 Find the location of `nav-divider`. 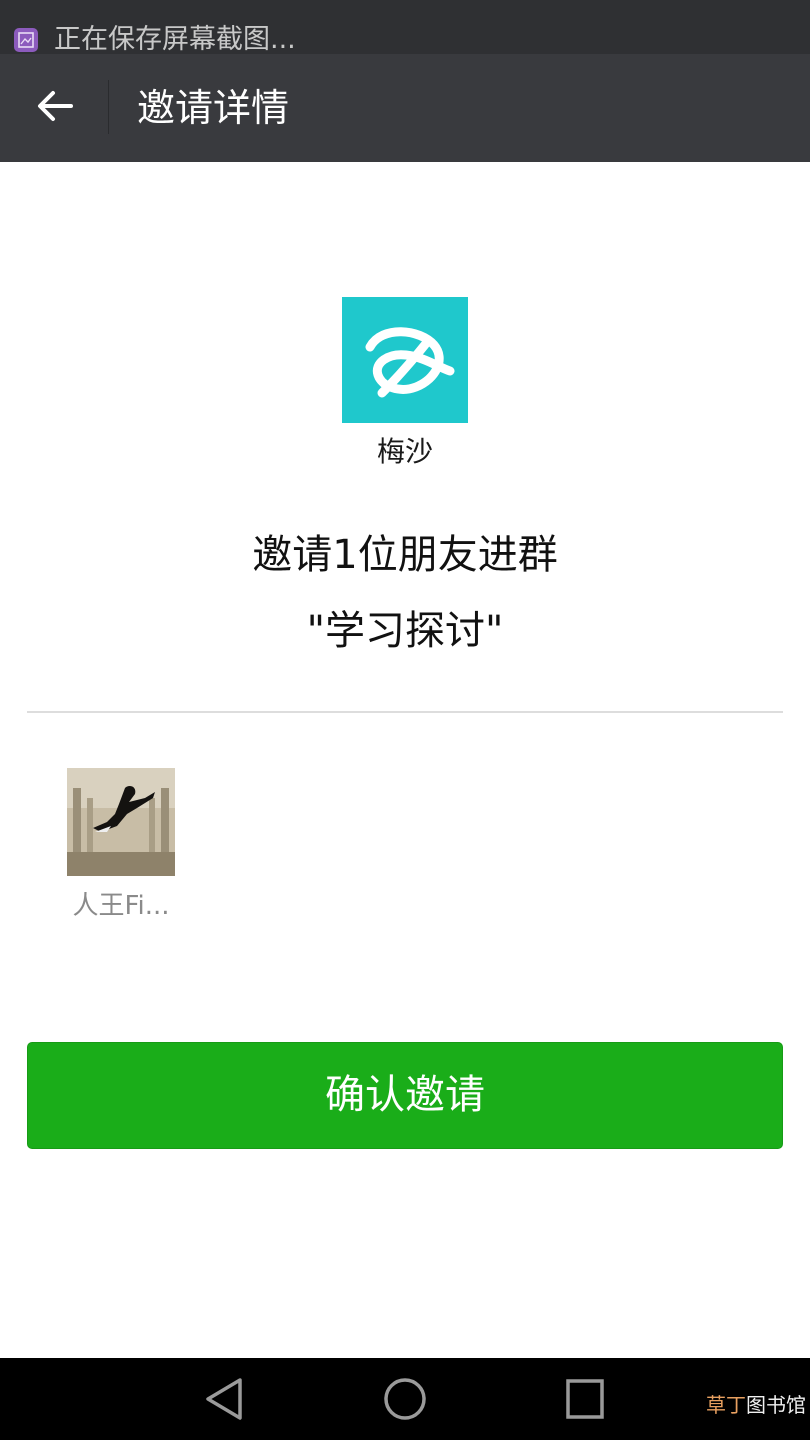

nav-divider is located at coordinates (108, 107).